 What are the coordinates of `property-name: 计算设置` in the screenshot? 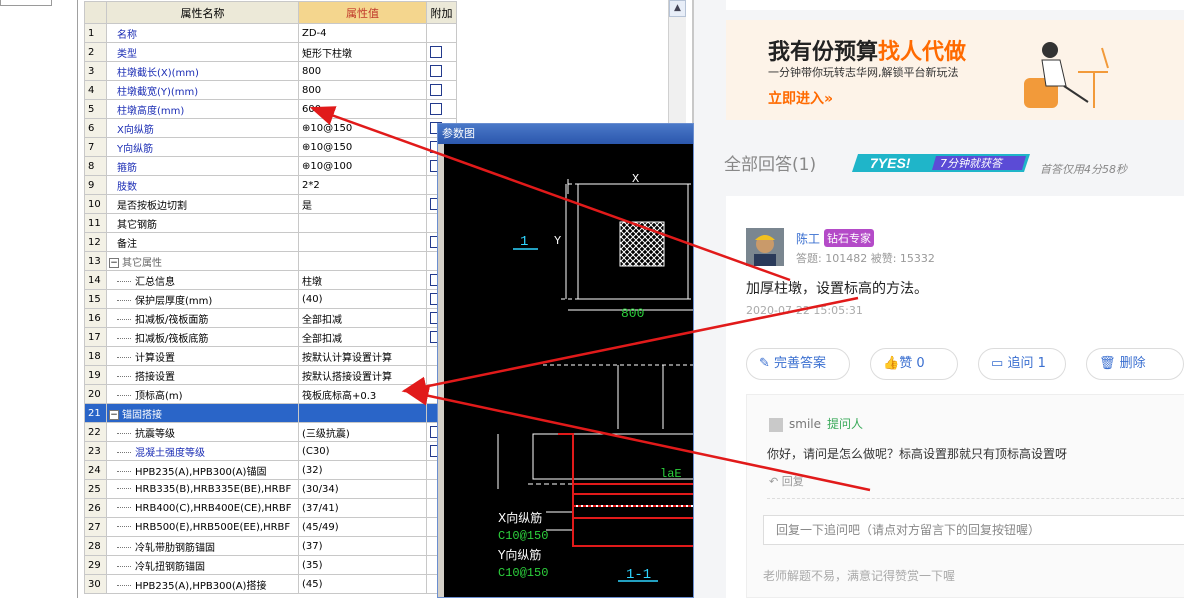 It's located at (202, 356).